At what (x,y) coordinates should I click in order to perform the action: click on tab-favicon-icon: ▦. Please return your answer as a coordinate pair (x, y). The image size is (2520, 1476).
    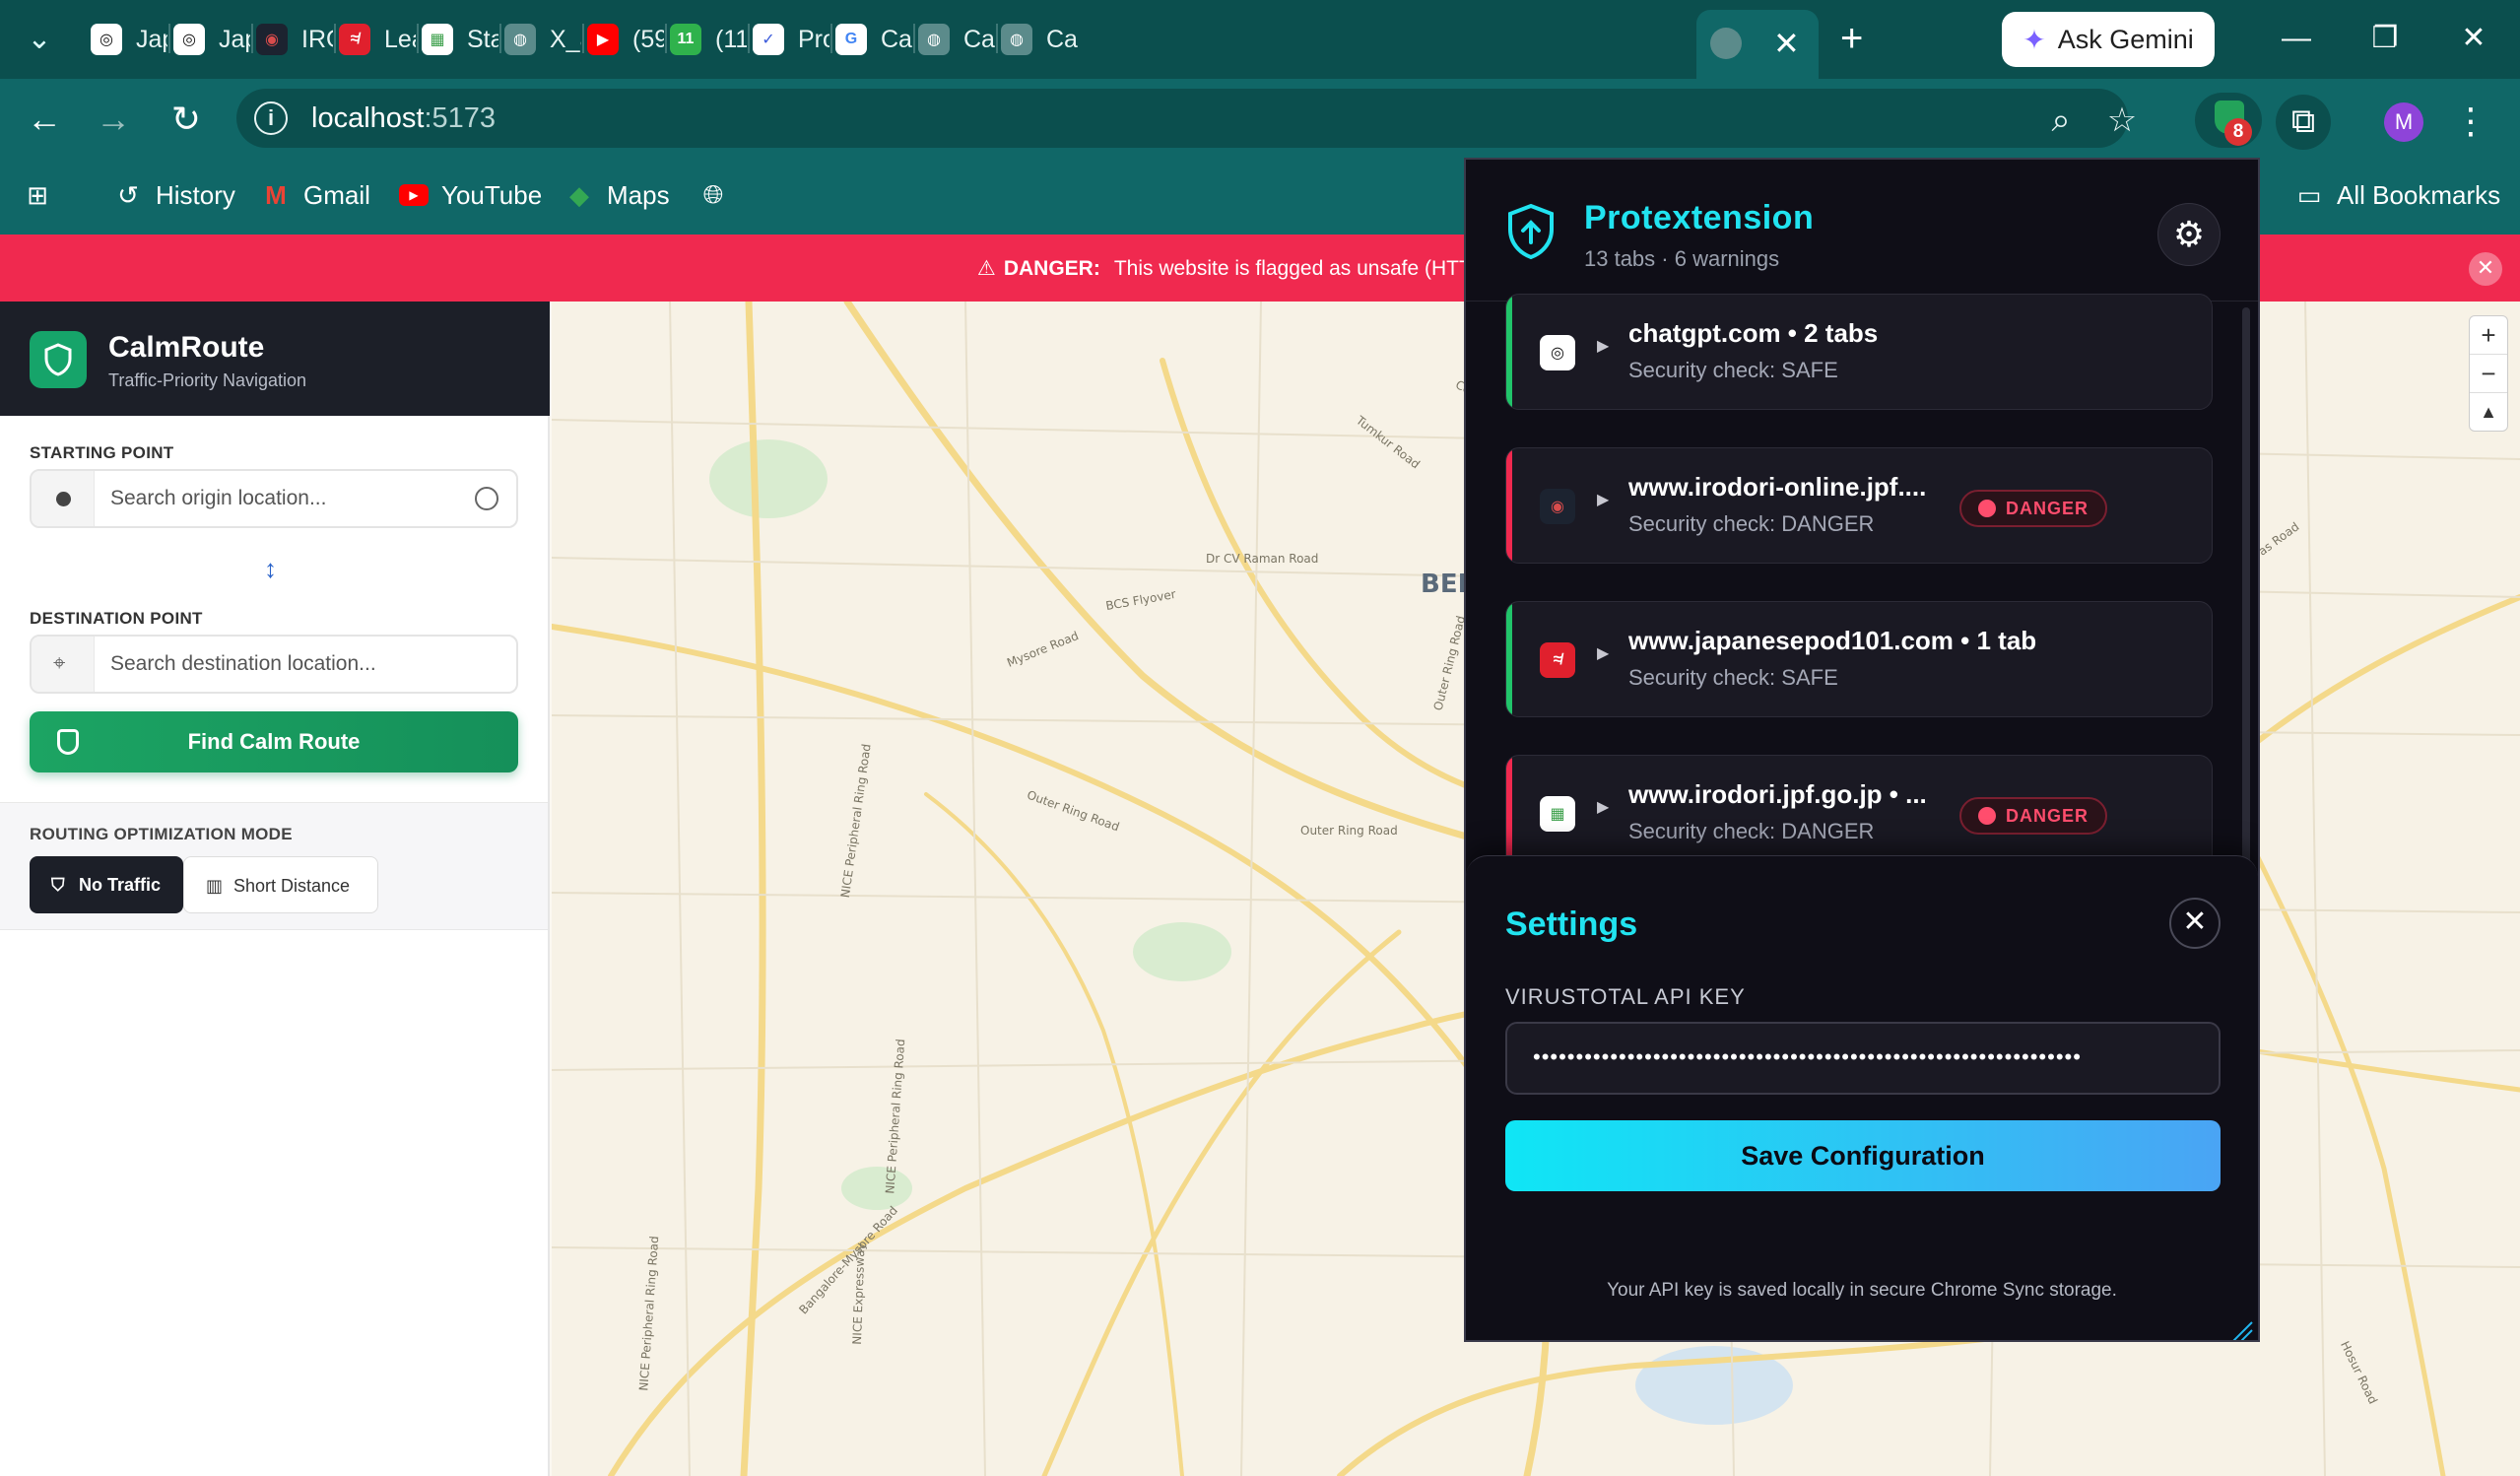
    Looking at the image, I should click on (437, 39).